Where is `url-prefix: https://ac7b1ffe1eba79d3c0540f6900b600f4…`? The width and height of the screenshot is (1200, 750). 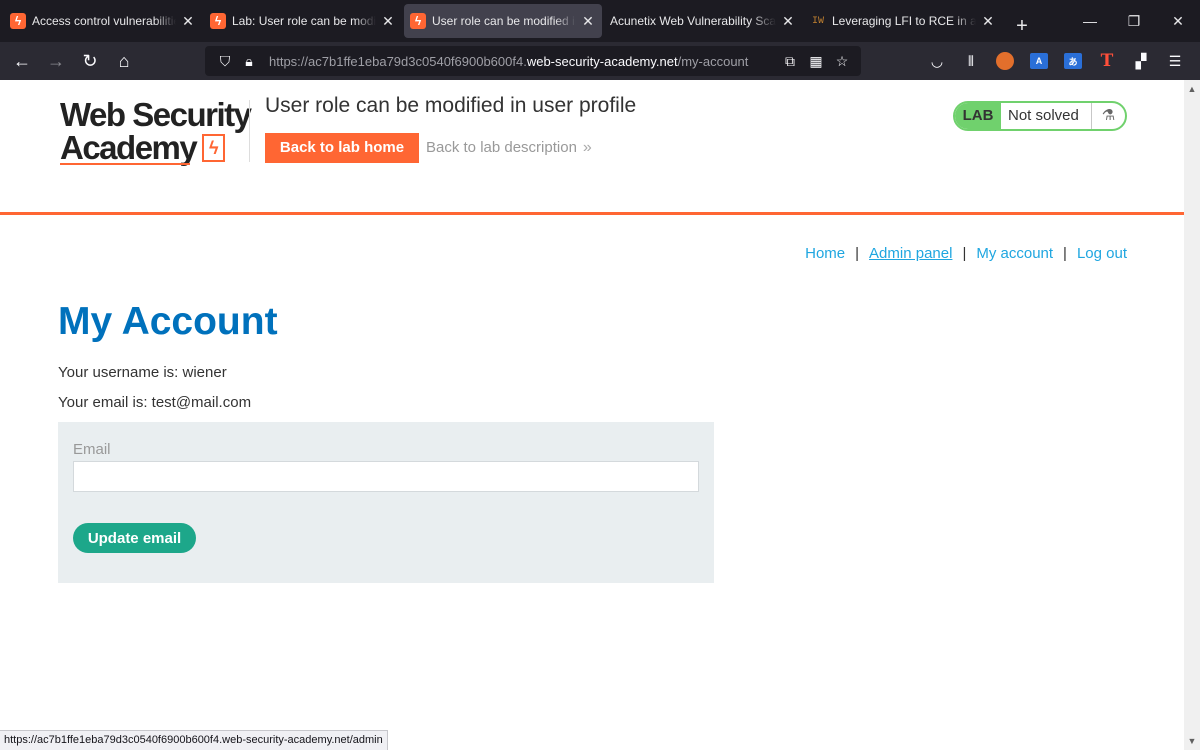
url-prefix: https://ac7b1ffe1eba79d3c0540f6900b600f4… is located at coordinates (398, 61).